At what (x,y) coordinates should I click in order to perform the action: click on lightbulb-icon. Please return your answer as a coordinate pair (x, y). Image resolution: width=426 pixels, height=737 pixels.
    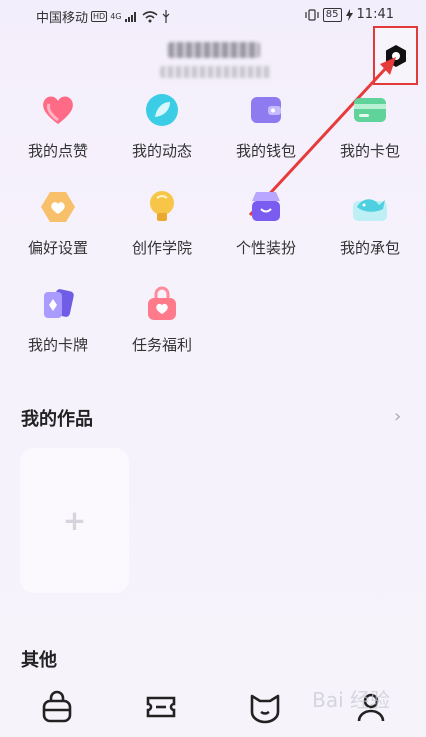
    Looking at the image, I should click on (162, 207).